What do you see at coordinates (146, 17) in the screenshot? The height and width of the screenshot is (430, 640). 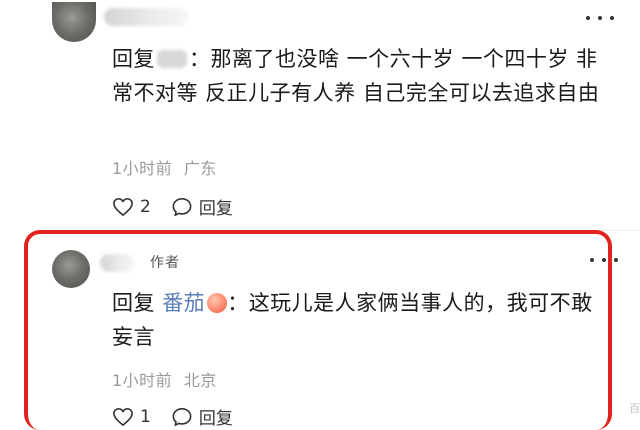 I see `username-redacted` at bounding box center [146, 17].